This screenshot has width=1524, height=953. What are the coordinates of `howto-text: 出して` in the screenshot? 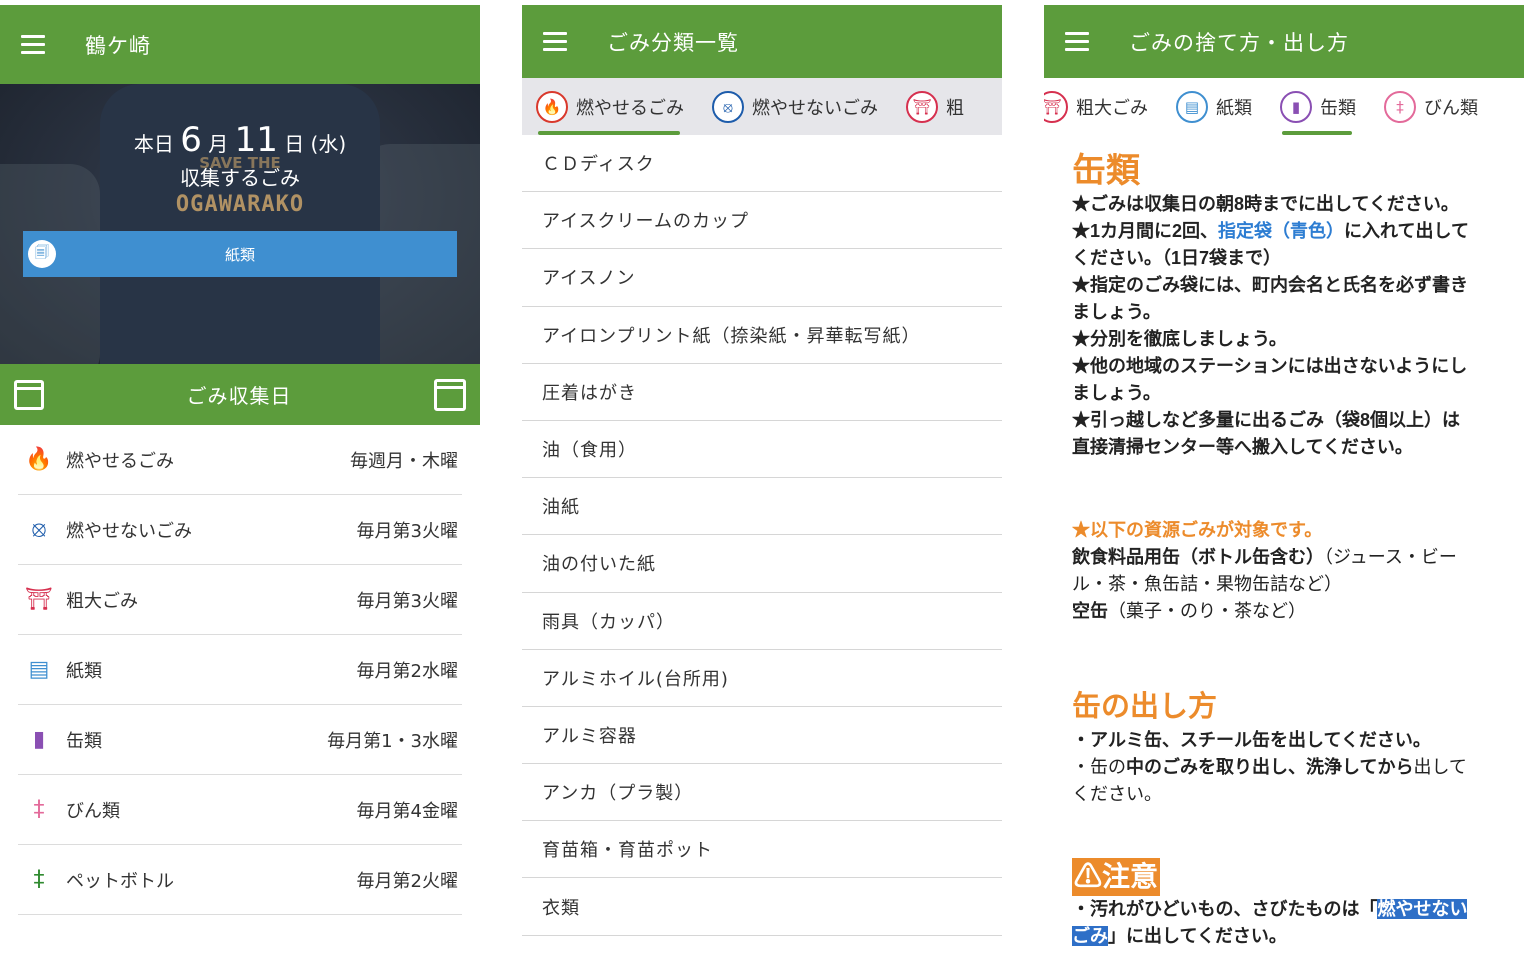 It's located at (1440, 767).